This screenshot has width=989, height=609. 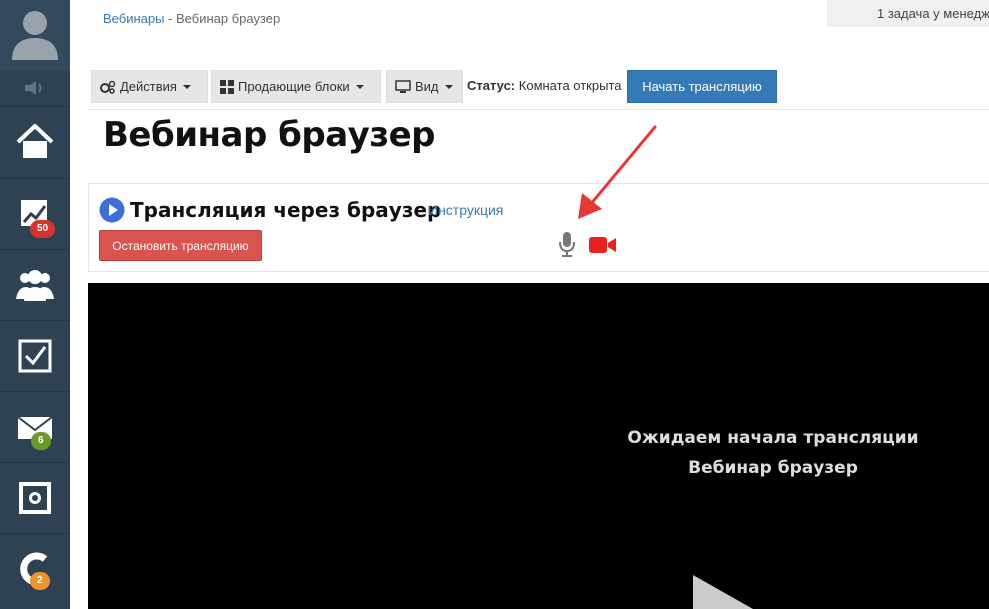 What do you see at coordinates (228, 18) in the screenshot?
I see `breadcrumb-current: Вебинар браузер` at bounding box center [228, 18].